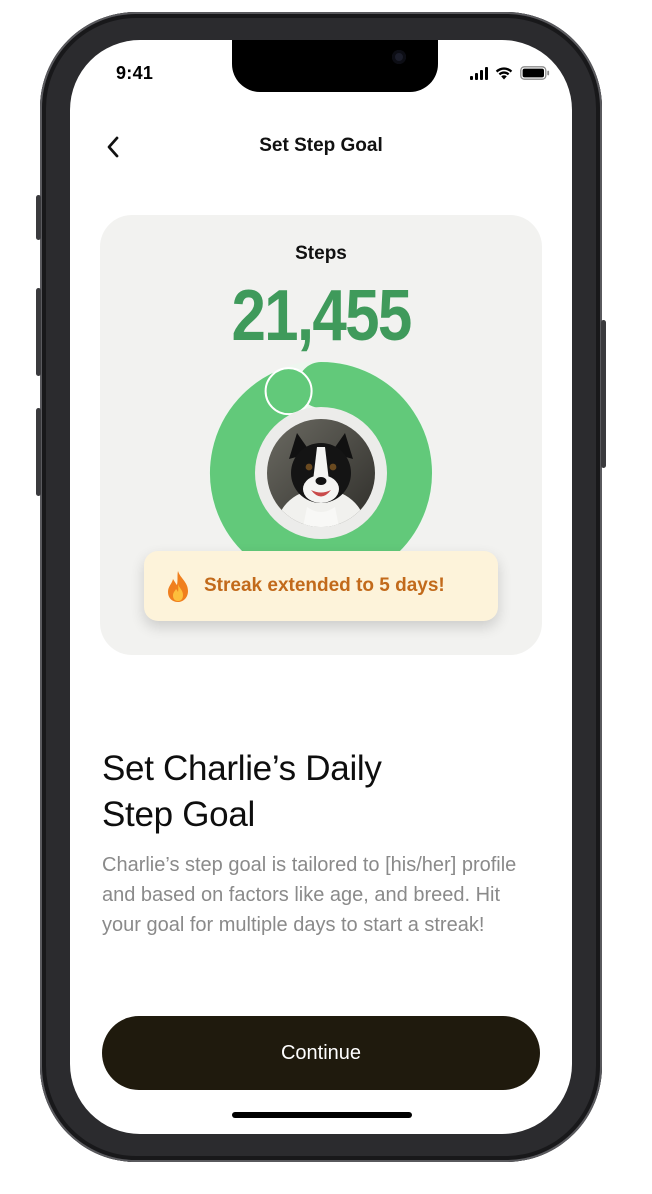 Image resolution: width=652 pixels, height=1194 pixels. I want to click on avatar, so click(321, 473).